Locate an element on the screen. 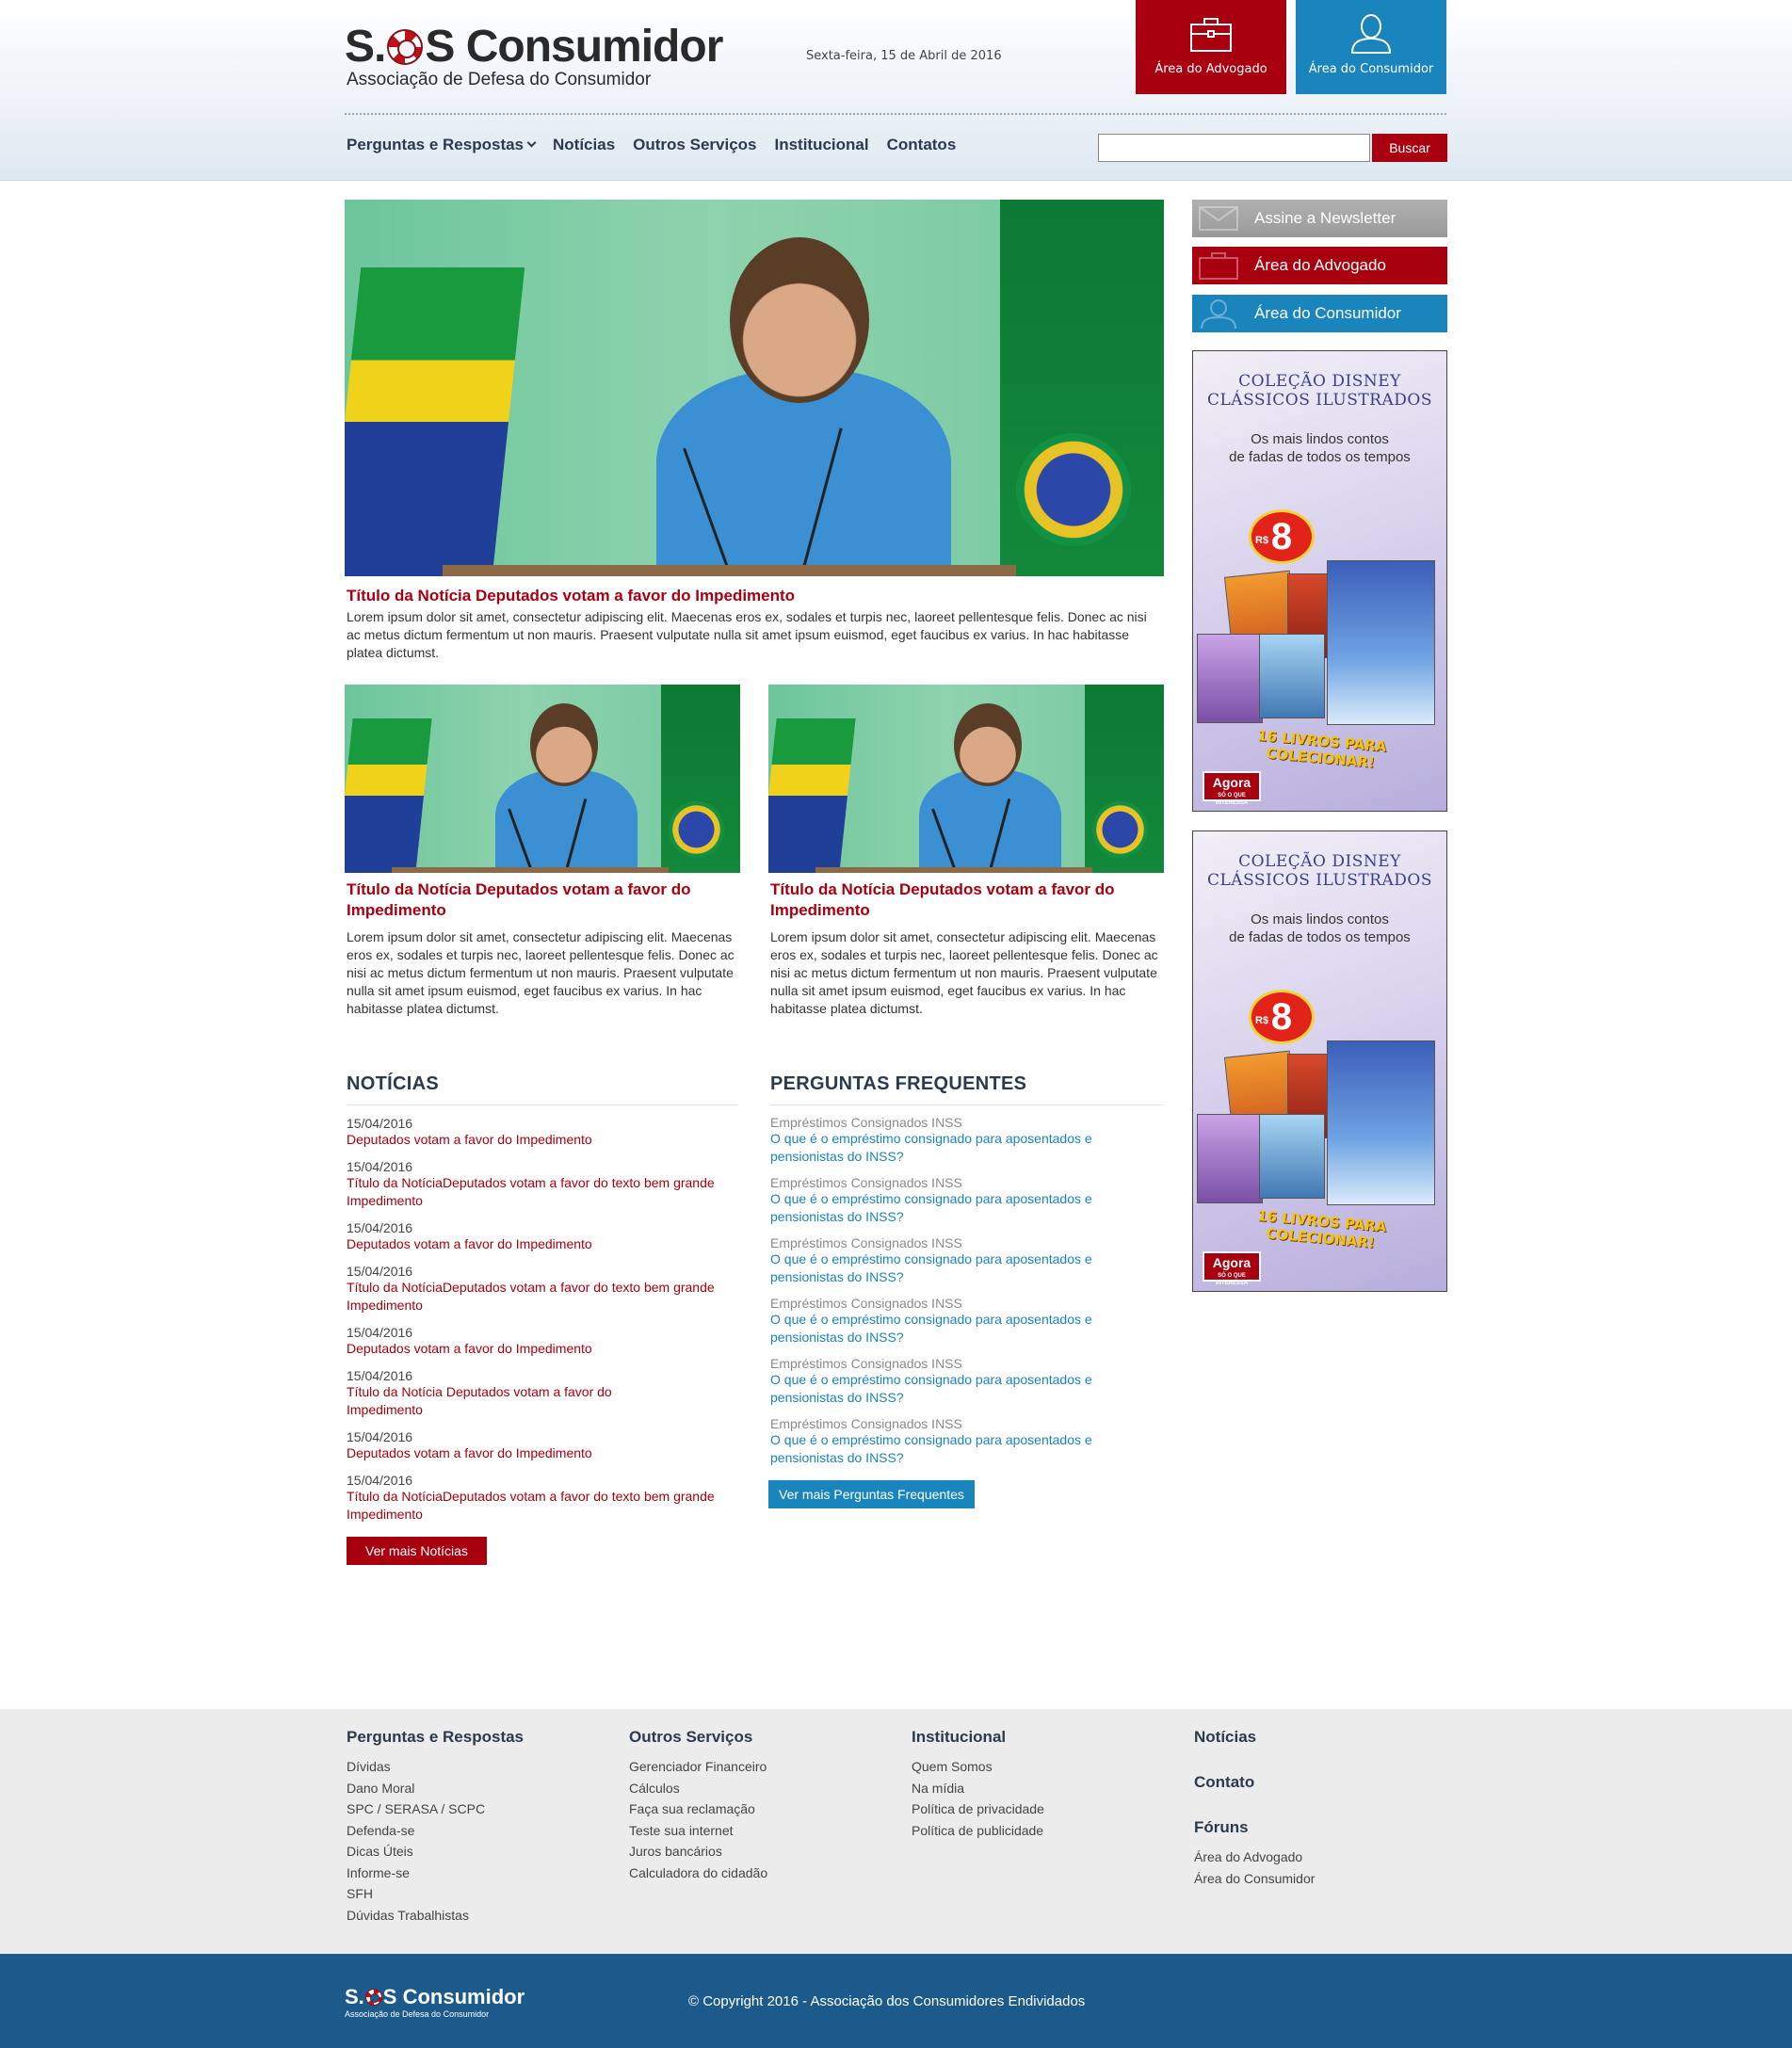 The width and height of the screenshot is (1792, 2048). footer-foruns-heading: Fóruns is located at coordinates (1254, 1827).